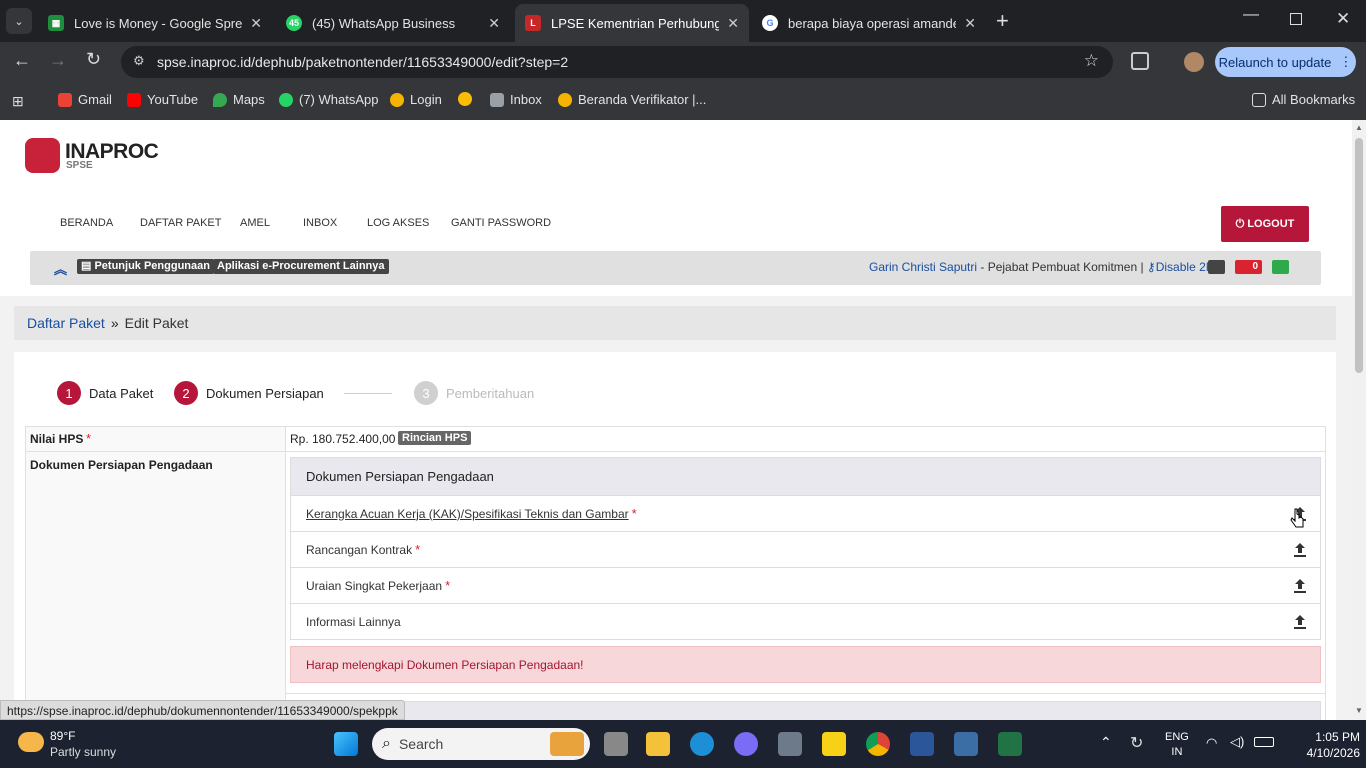  Describe the element at coordinates (1140, 61) in the screenshot. I see `extensions-icon` at that location.